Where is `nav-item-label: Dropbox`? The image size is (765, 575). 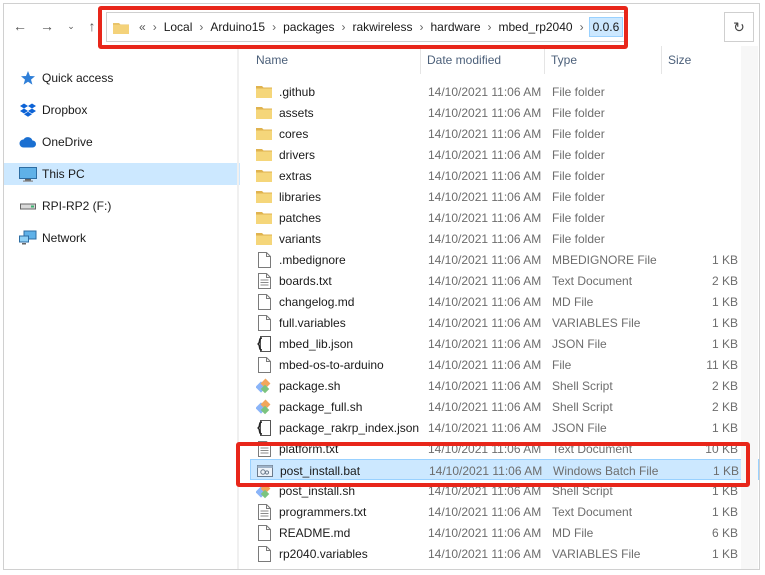 nav-item-label: Dropbox is located at coordinates (65, 110).